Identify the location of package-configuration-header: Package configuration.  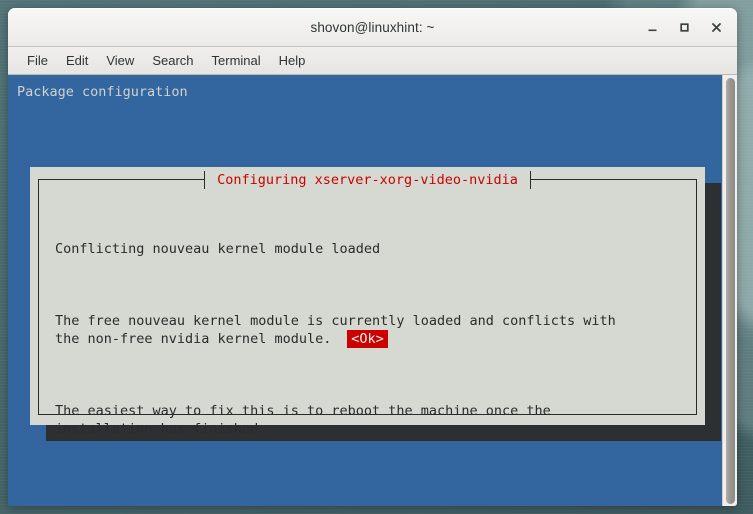
(102, 92).